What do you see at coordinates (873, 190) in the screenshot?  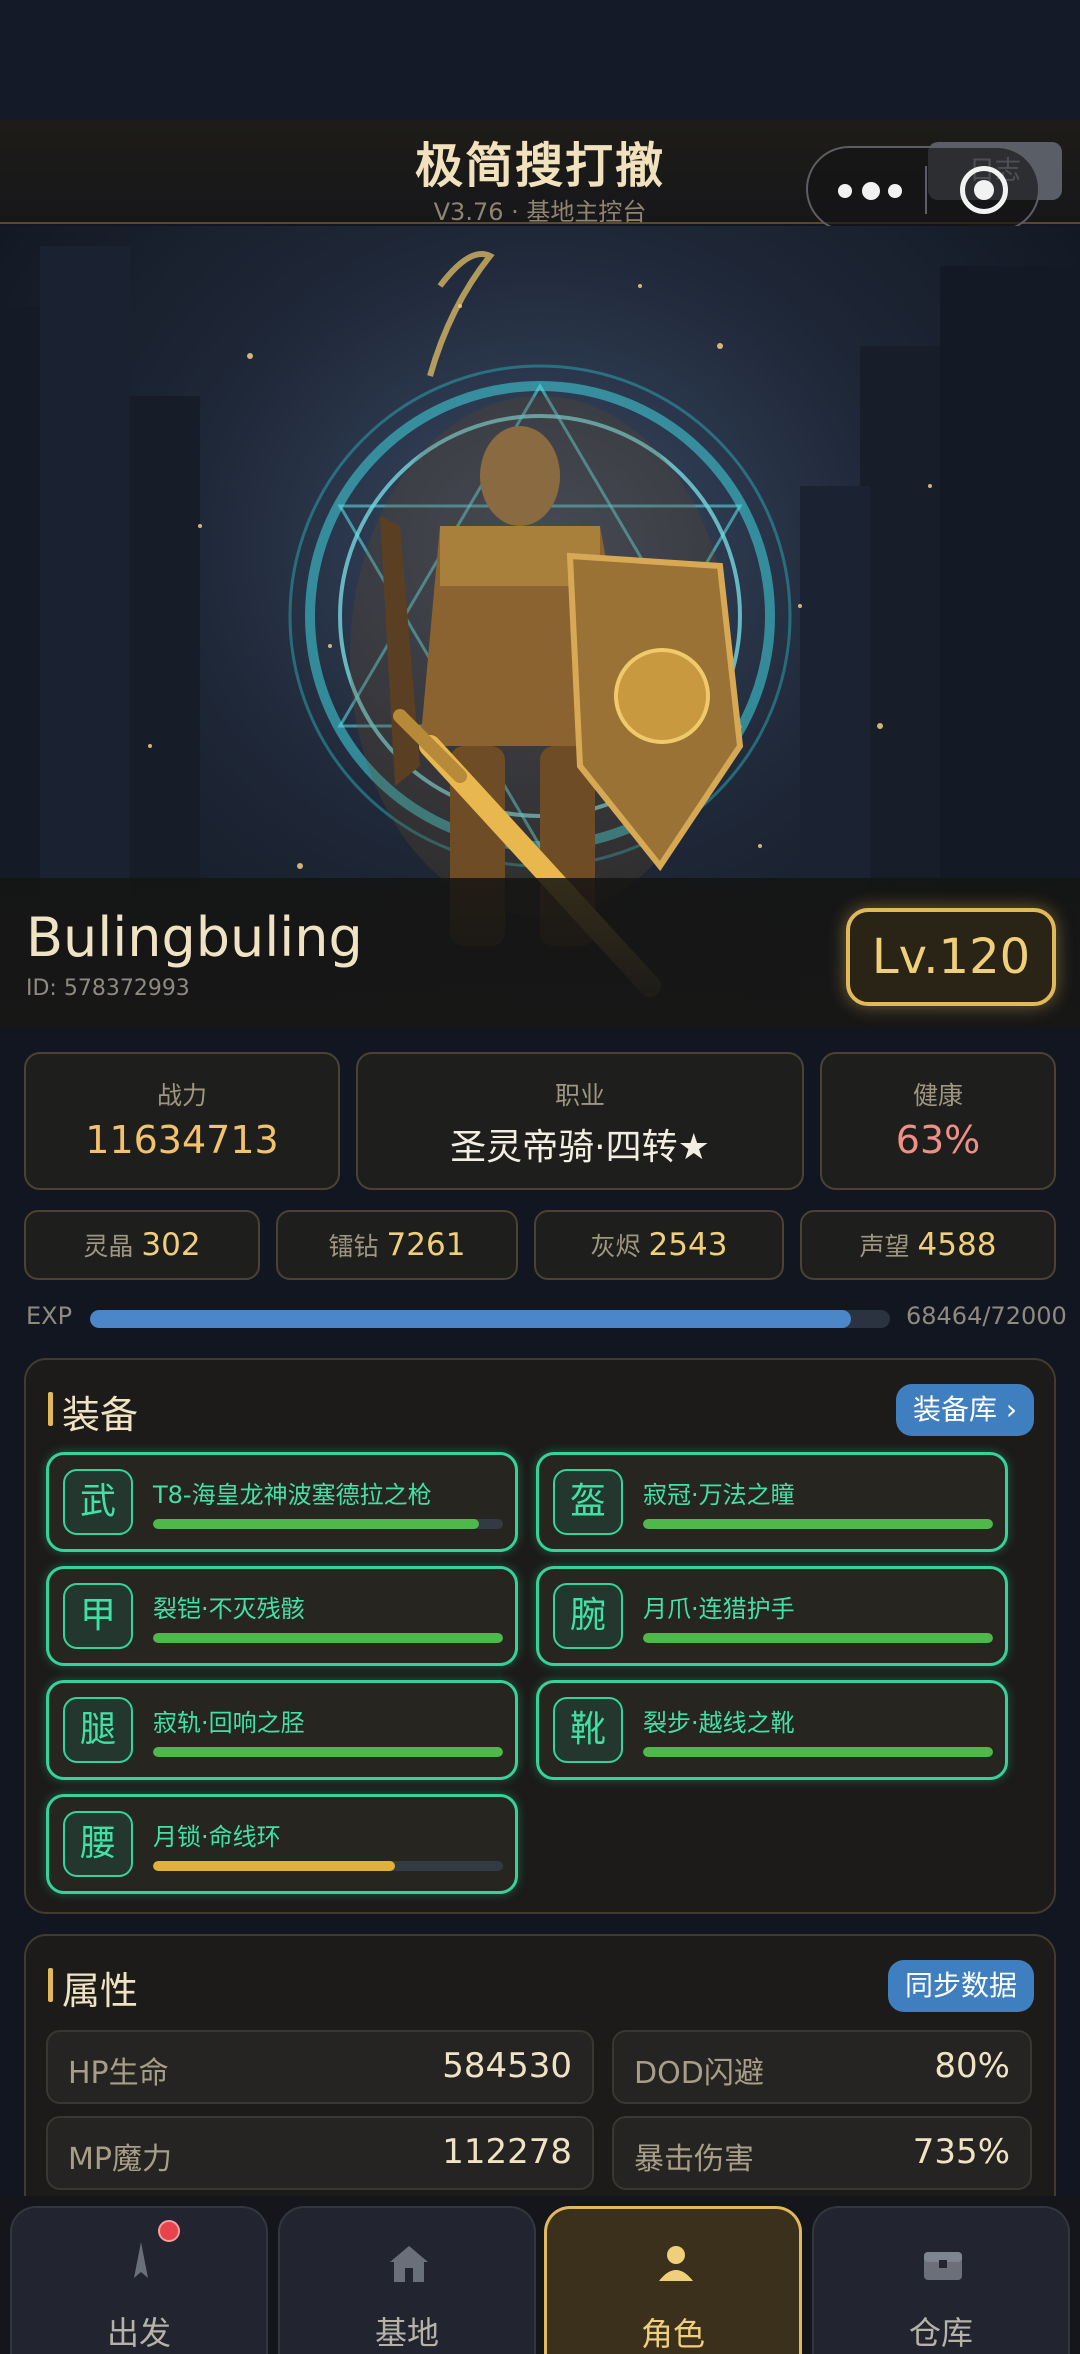 I see `more-menu-icon` at bounding box center [873, 190].